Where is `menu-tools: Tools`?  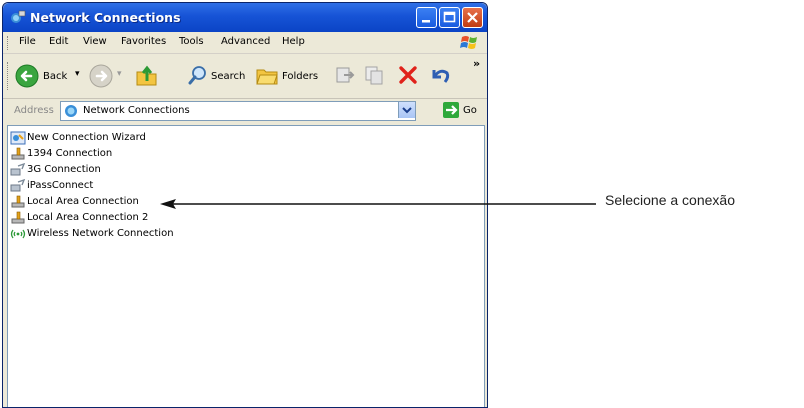
menu-tools: Tools is located at coordinates (191, 41).